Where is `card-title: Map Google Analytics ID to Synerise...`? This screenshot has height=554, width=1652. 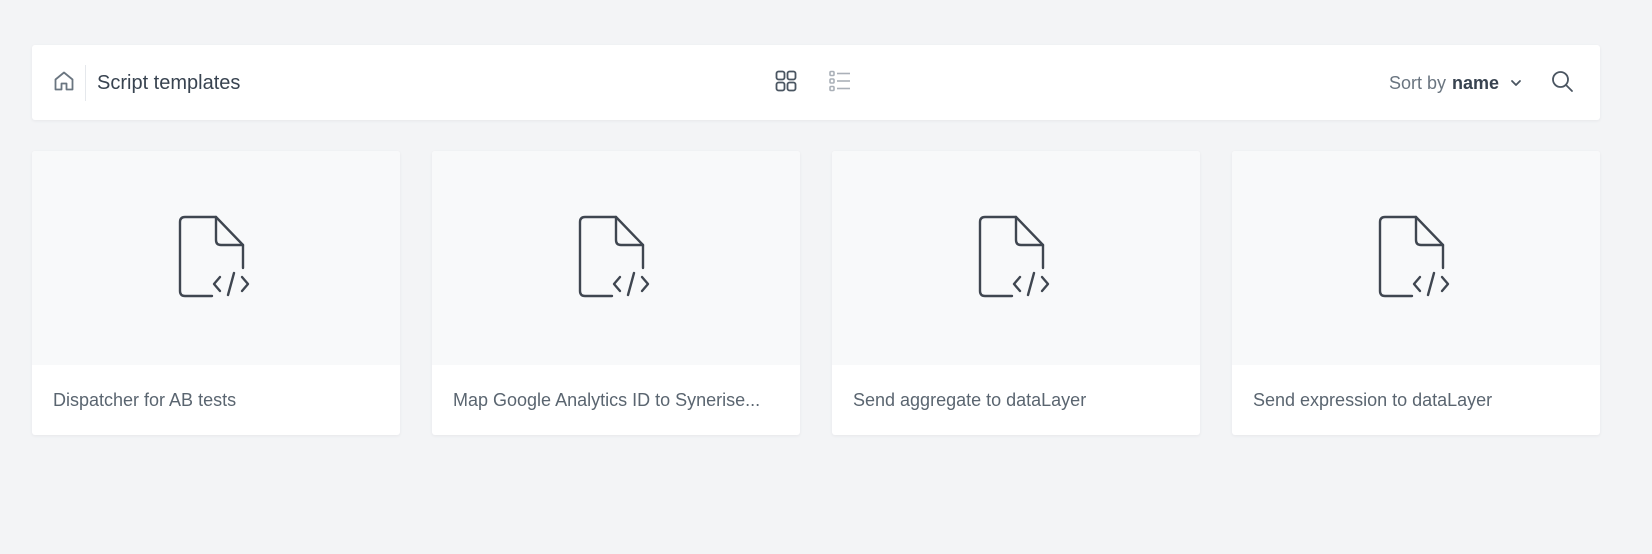 card-title: Map Google Analytics ID to Synerise... is located at coordinates (607, 400).